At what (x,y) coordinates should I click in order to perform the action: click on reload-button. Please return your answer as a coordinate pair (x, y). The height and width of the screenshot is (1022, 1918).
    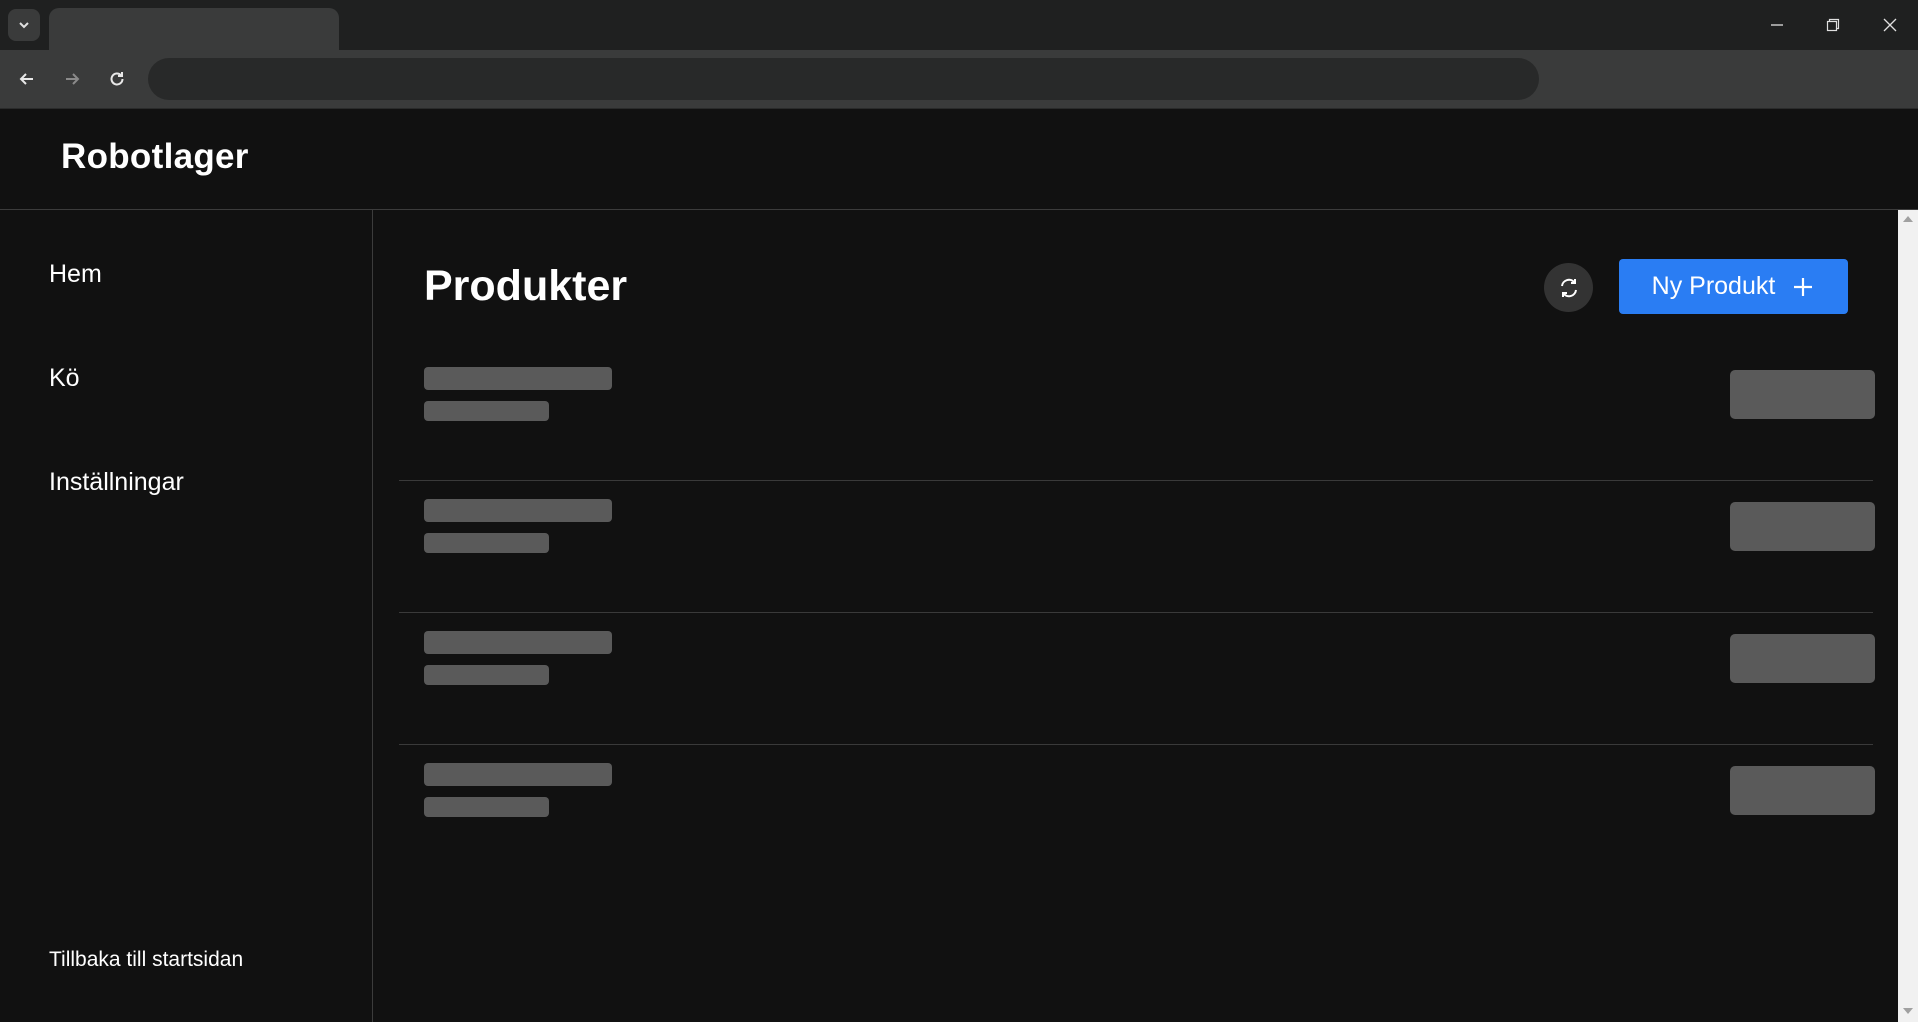
    Looking at the image, I should click on (117, 79).